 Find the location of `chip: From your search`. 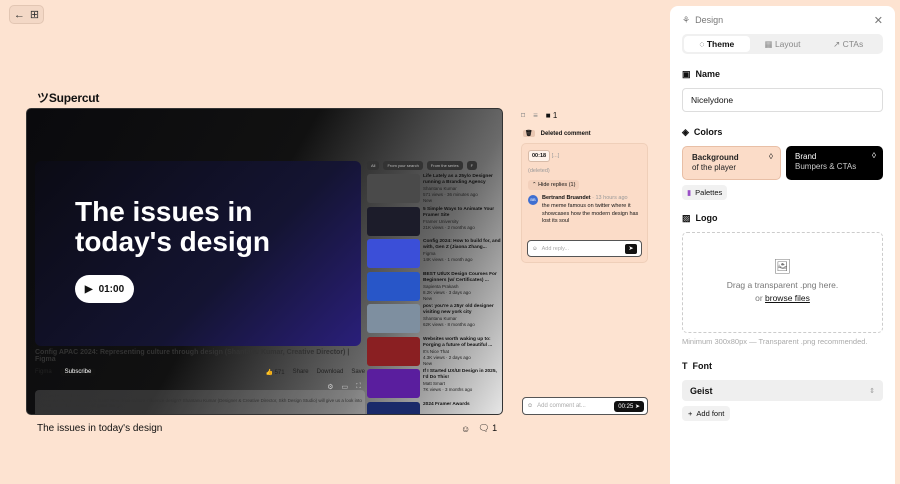

chip: From your search is located at coordinates (403, 165).